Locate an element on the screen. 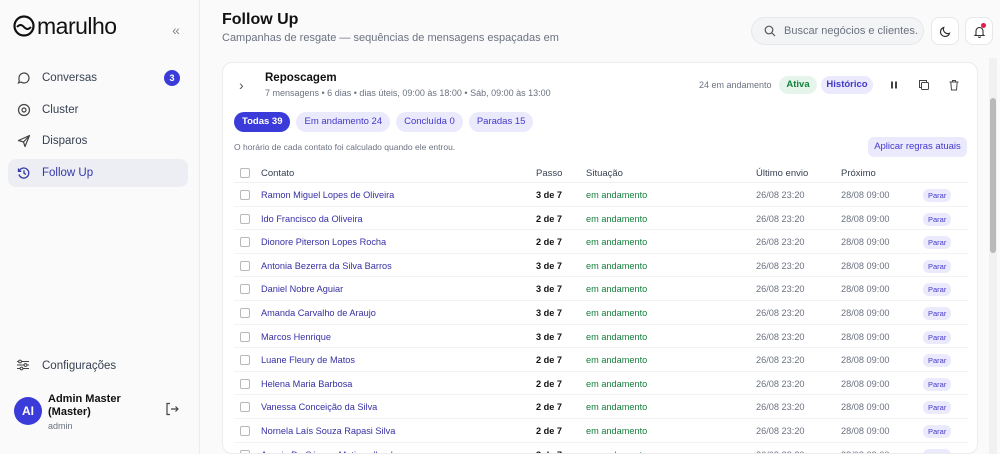  sidebar-item-follow-up: Follow Up is located at coordinates (98, 172).